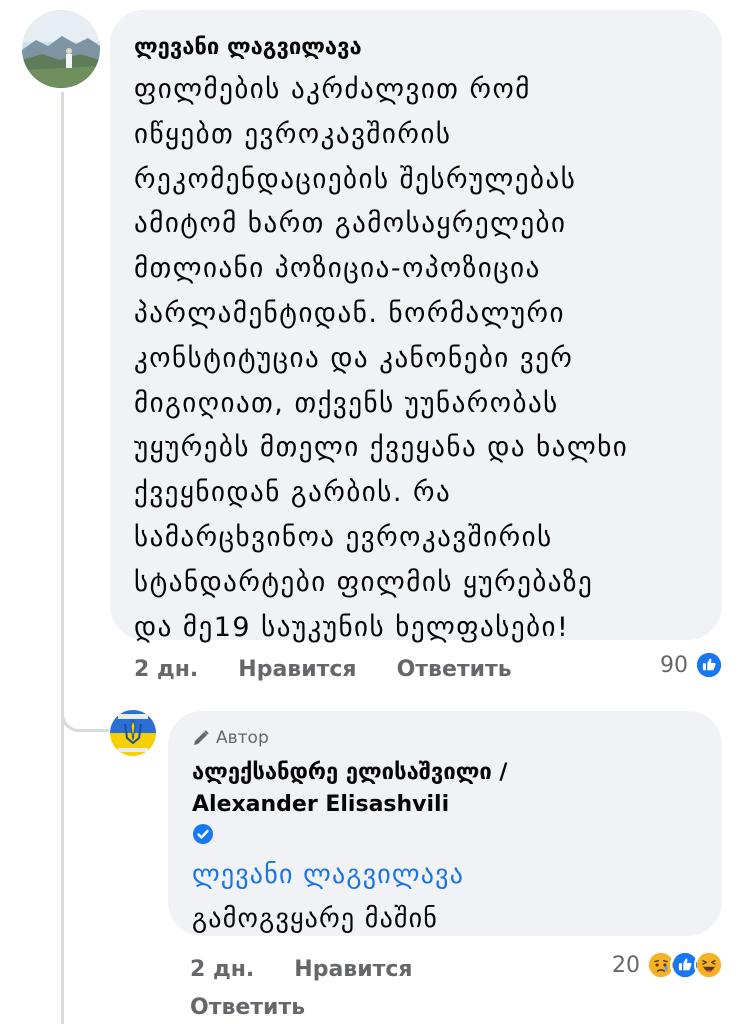 This screenshot has height=1024, width=746. I want to click on reaction-summary: 90, so click(692, 665).